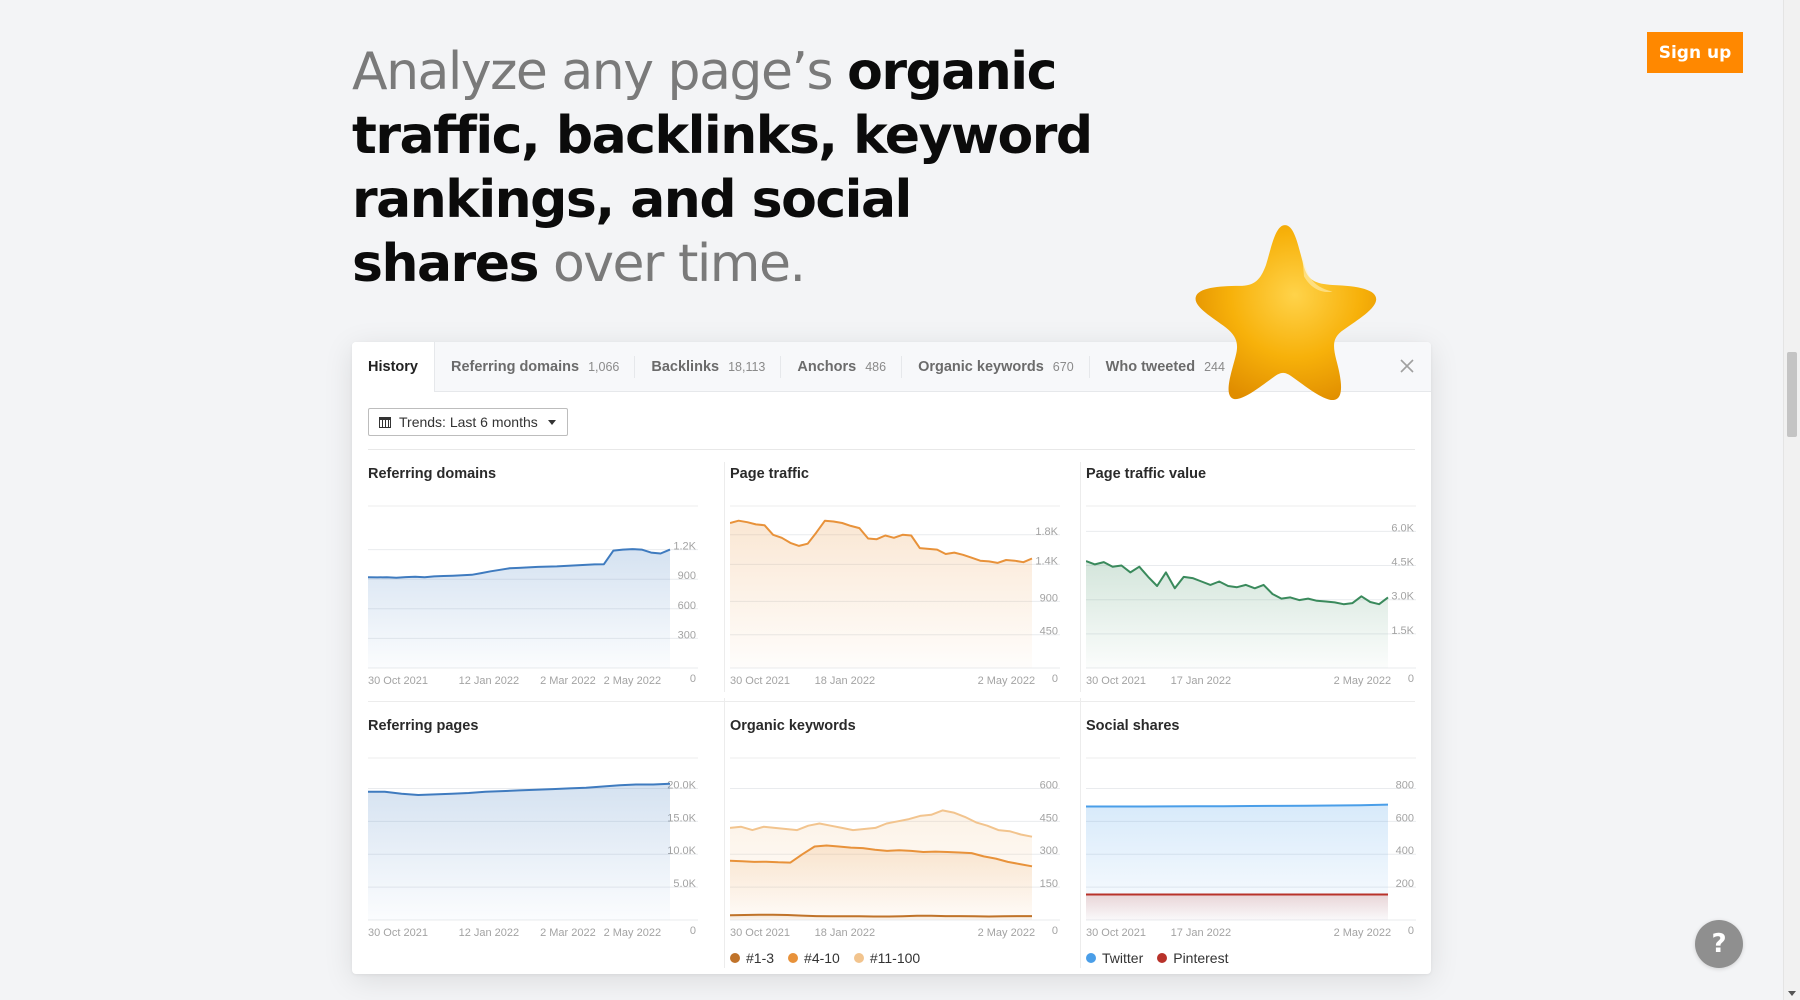  I want to click on chart-title: Referring domains, so click(432, 474).